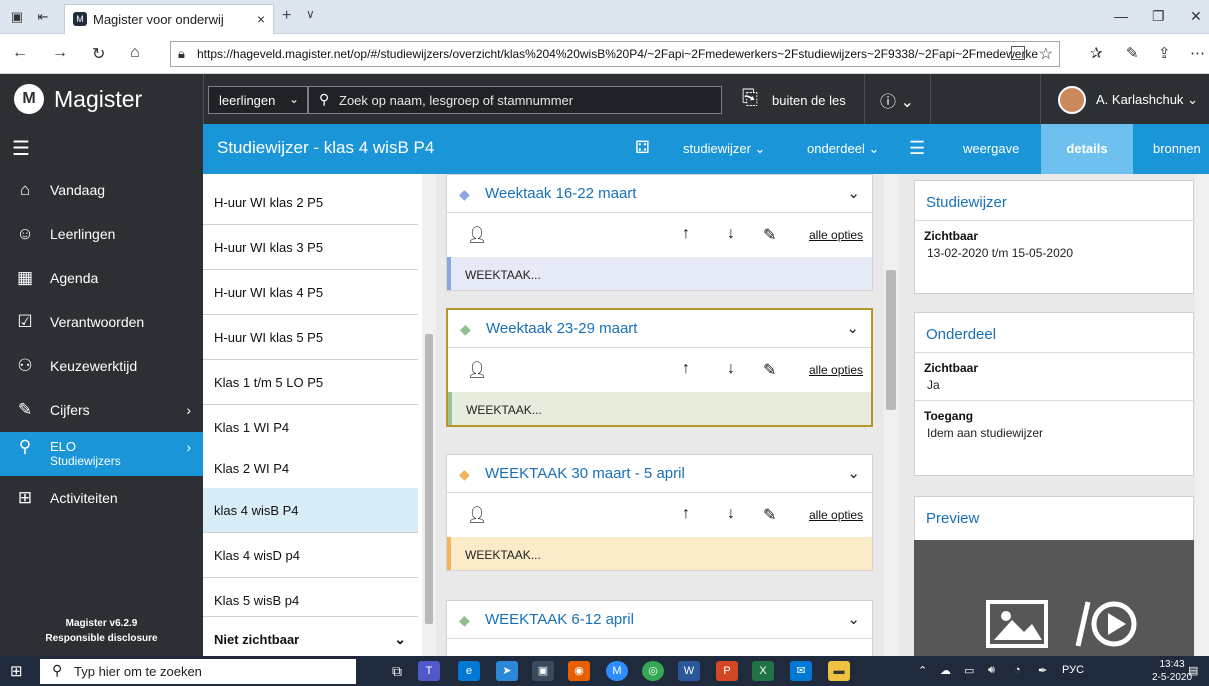 The image size is (1209, 686). I want to click on task-view-icon: ⧉, so click(397, 671).